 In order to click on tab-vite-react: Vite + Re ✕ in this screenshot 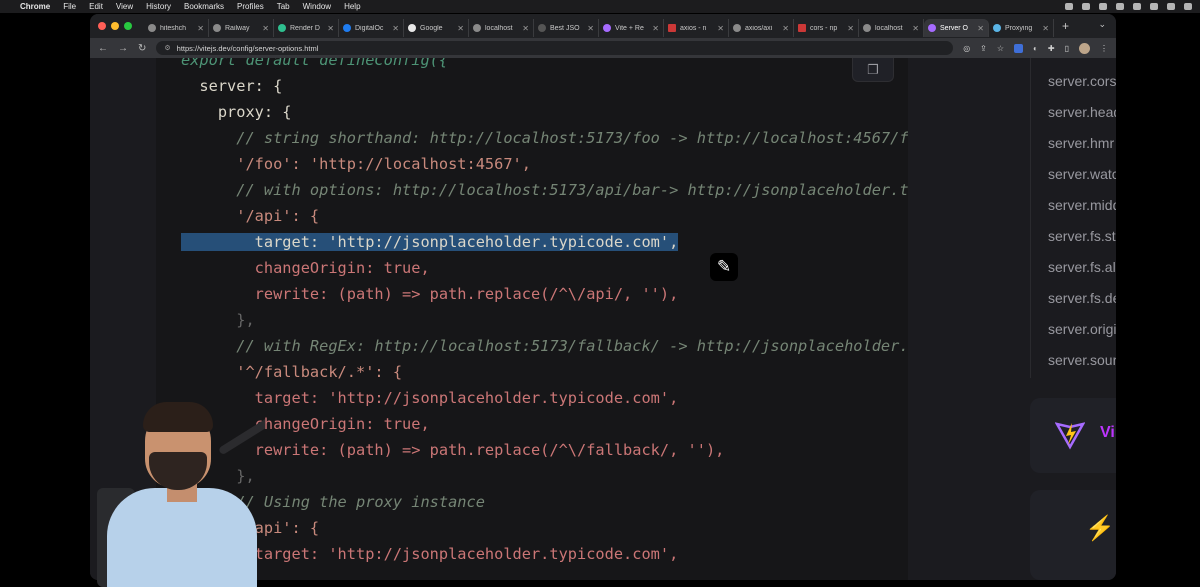, I will do `click(631, 28)`.